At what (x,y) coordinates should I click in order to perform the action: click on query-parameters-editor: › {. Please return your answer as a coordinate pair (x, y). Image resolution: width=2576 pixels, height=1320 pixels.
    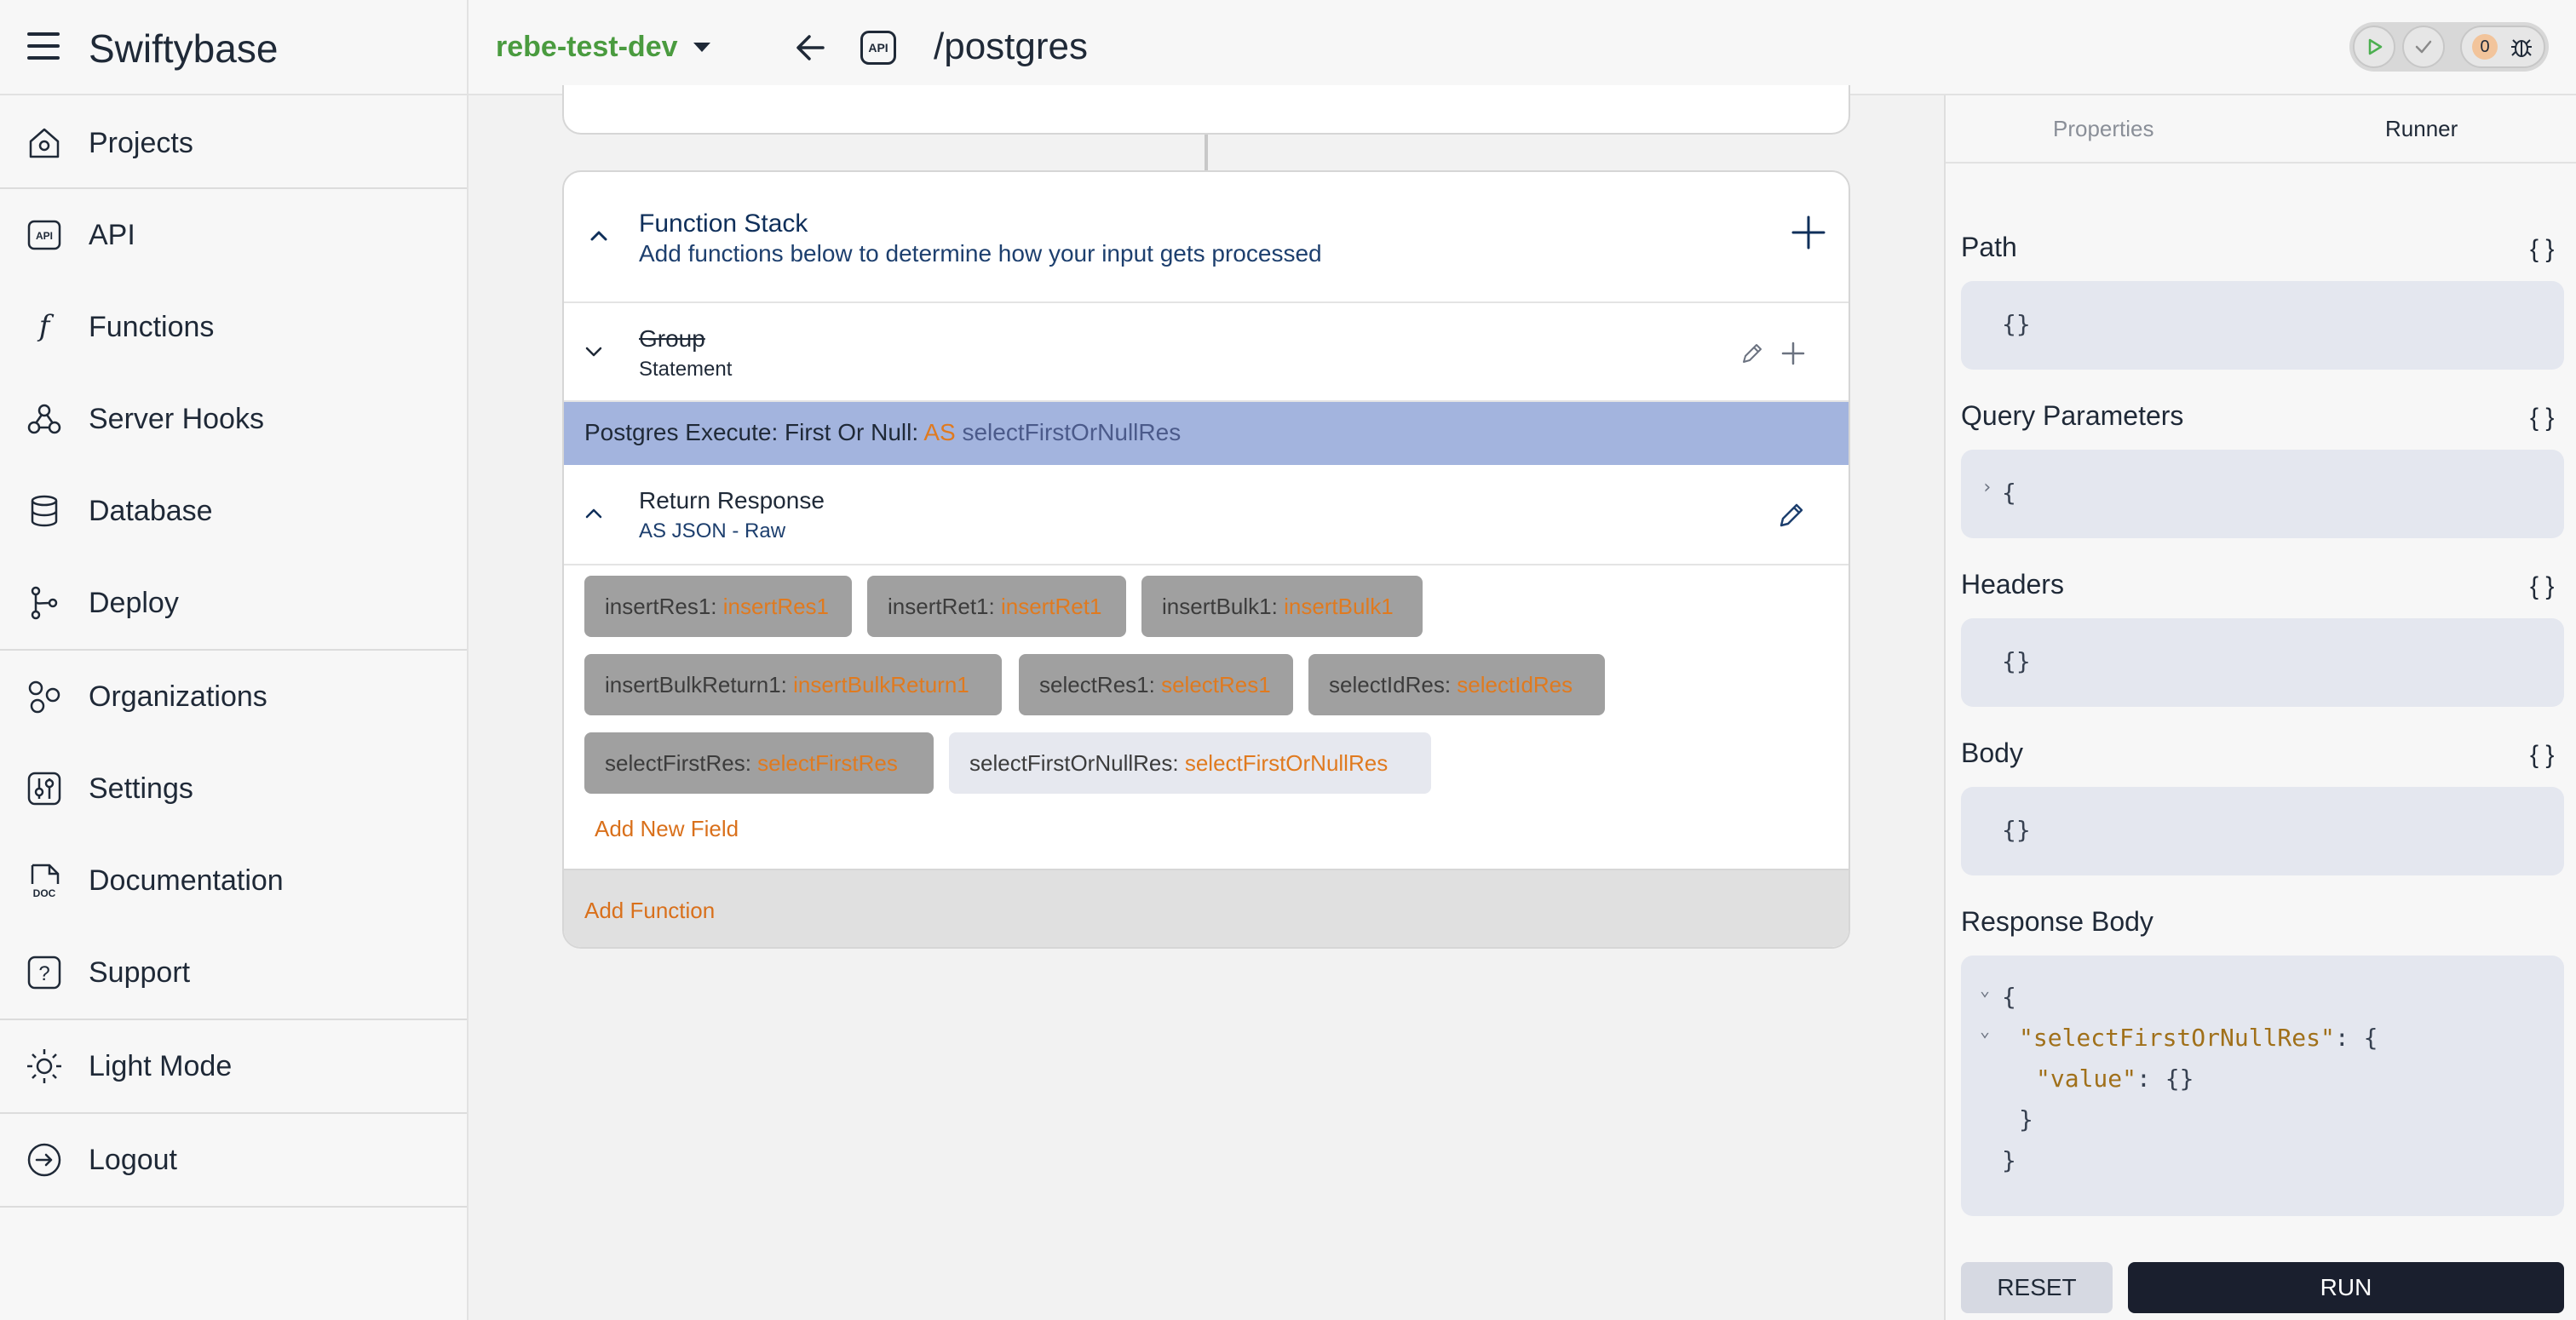
    Looking at the image, I should click on (2263, 494).